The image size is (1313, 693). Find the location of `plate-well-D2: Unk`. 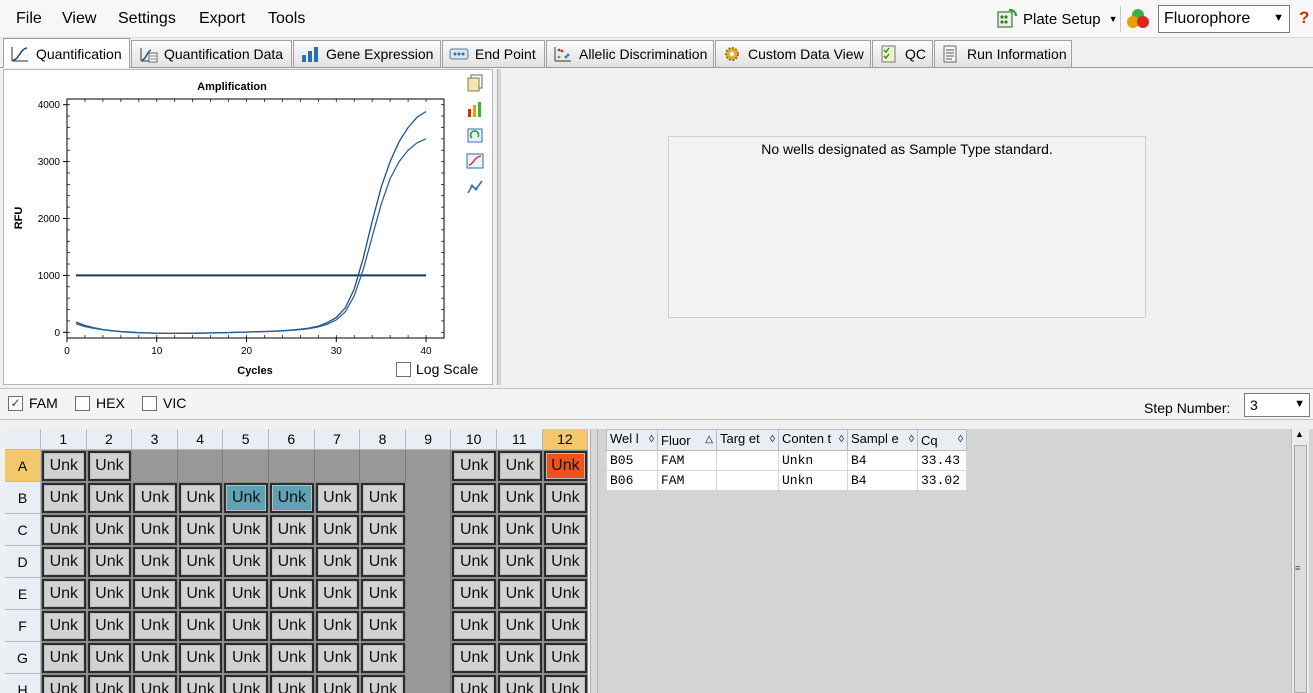

plate-well-D2: Unk is located at coordinates (109, 562).